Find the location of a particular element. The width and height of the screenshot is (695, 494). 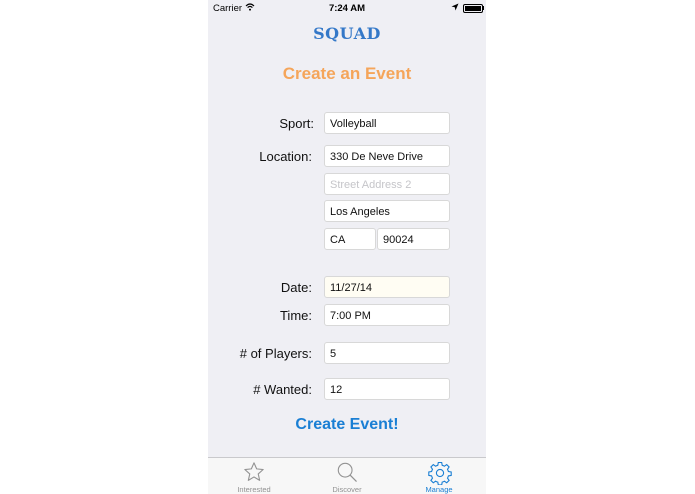

sport-label: Sport: is located at coordinates (296, 123).